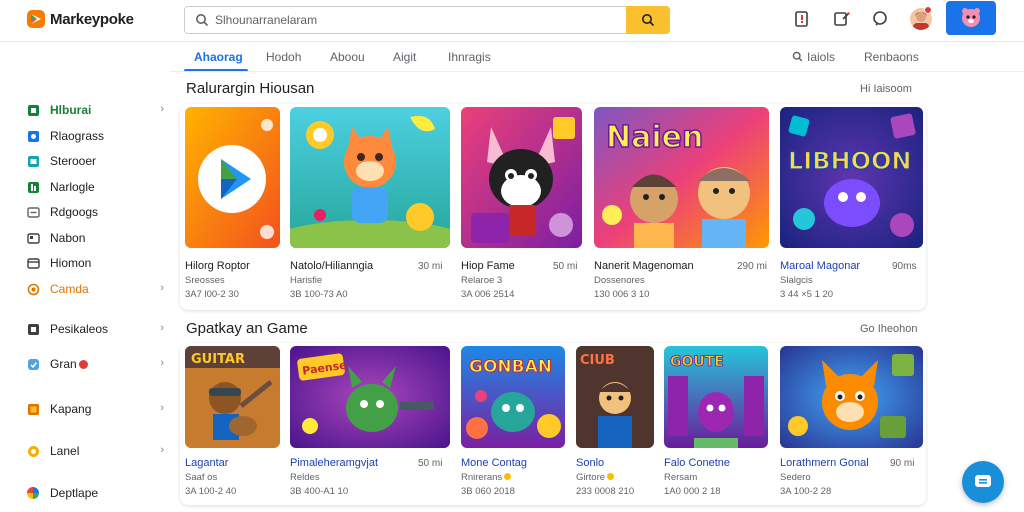 The image size is (1024, 512). Describe the element at coordinates (415, 20) in the screenshot. I see `search-input` at that location.